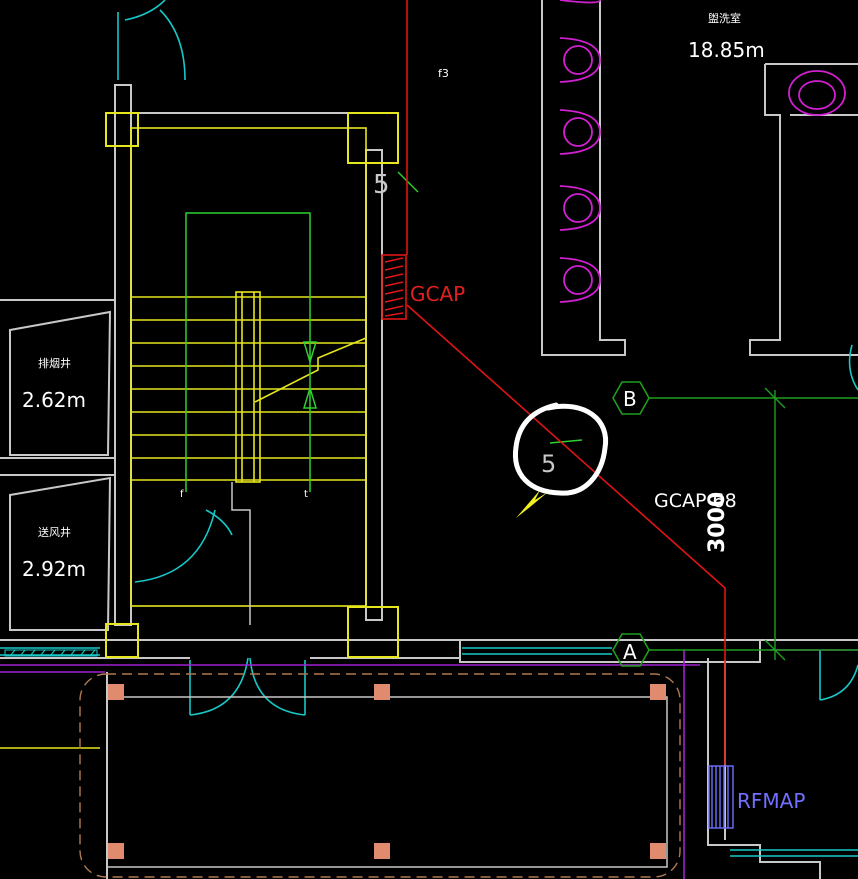 Image resolution: width=858 pixels, height=879 pixels. What do you see at coordinates (726, 50) in the screenshot?
I see `room-top-right-area: 18.85m` at bounding box center [726, 50].